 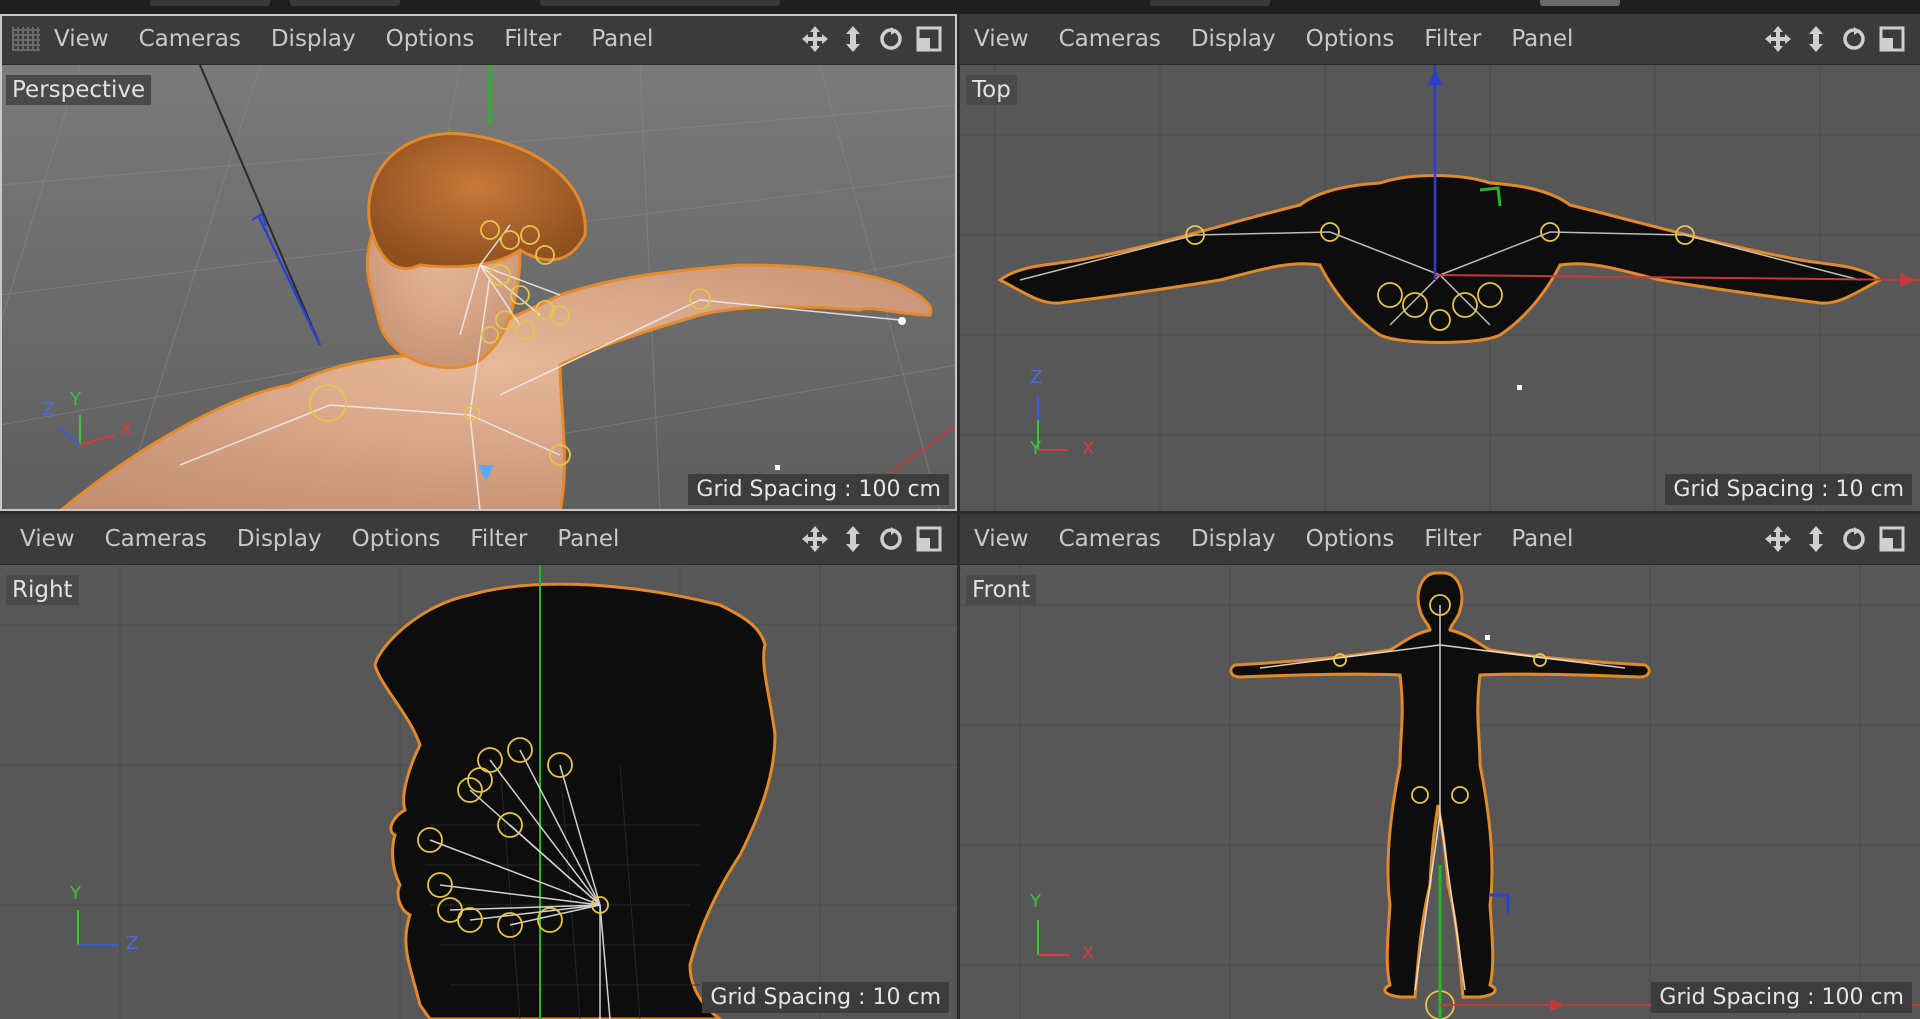 What do you see at coordinates (991, 90) in the screenshot?
I see `viewport-label: Top` at bounding box center [991, 90].